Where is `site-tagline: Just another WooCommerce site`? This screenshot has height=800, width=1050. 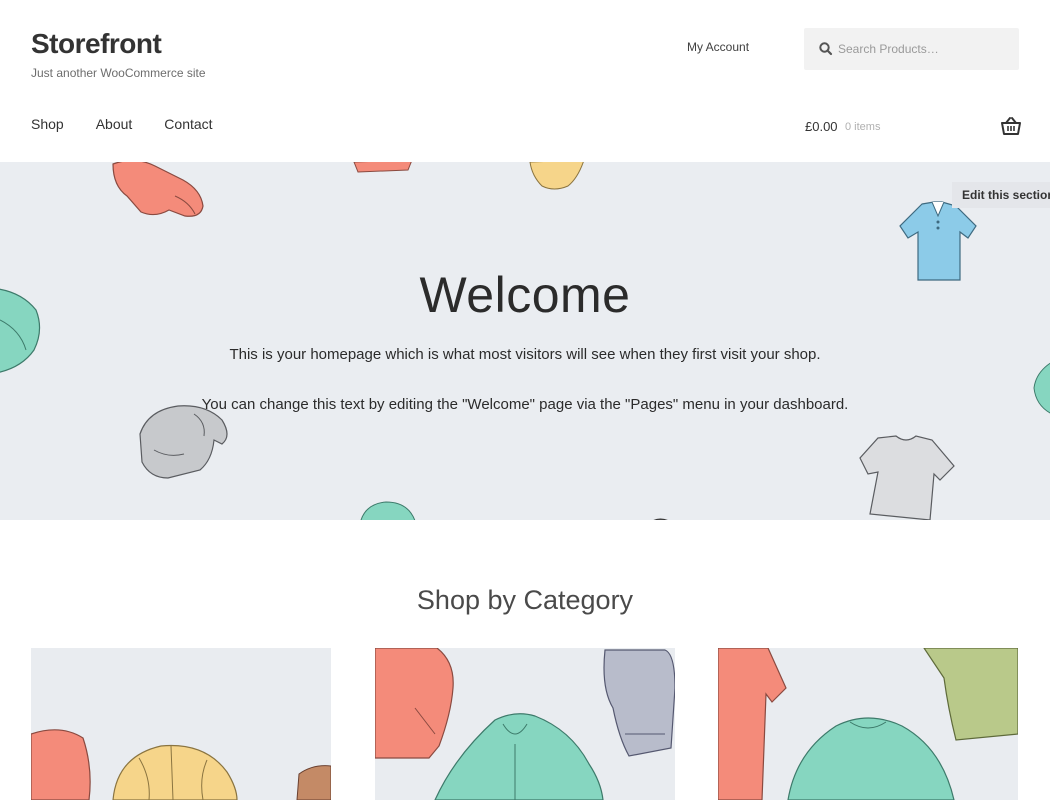 site-tagline: Just another WooCommerce site is located at coordinates (118, 73).